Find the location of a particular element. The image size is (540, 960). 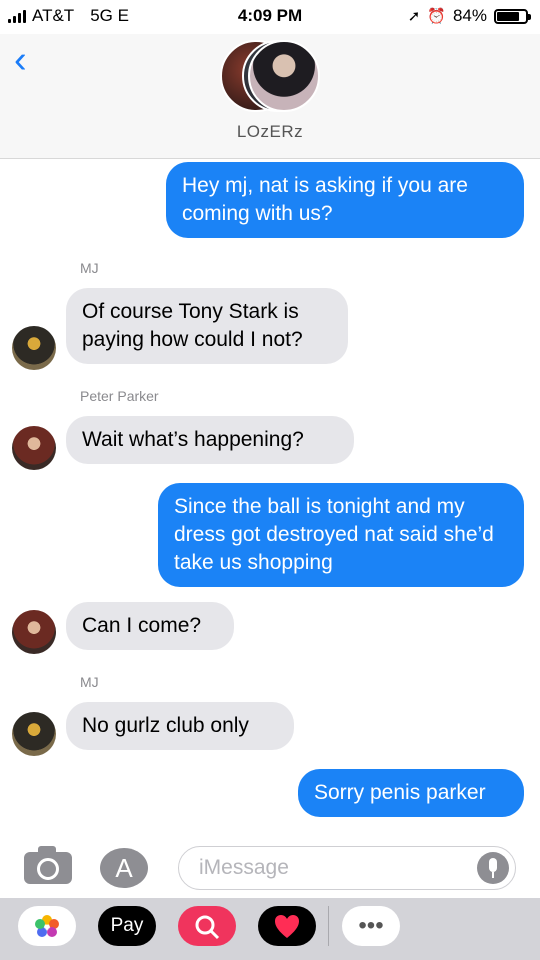

battery-percent: 84% is located at coordinates (469, 15).